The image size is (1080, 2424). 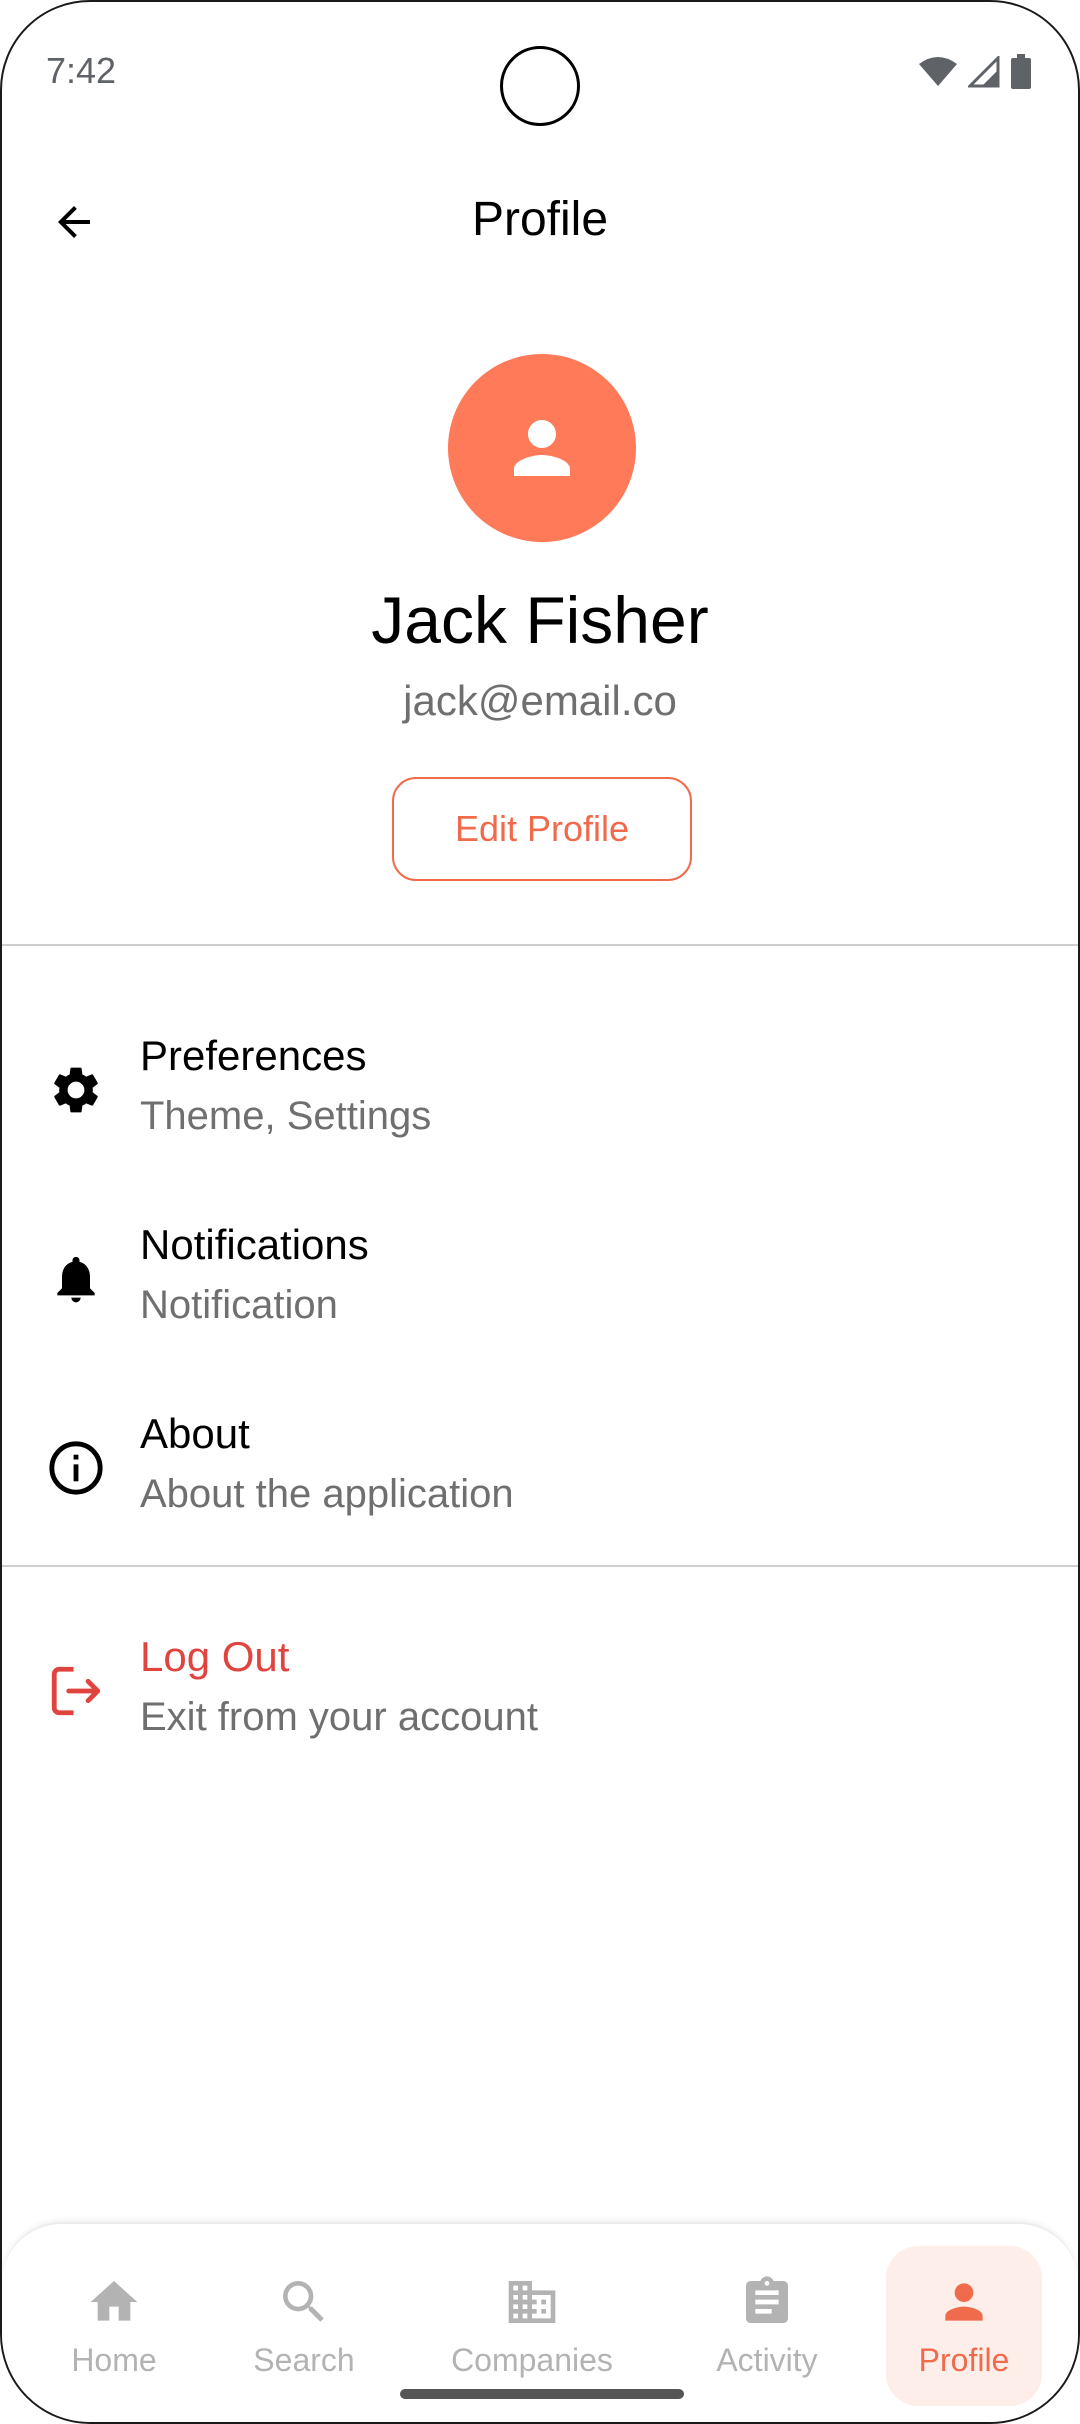 What do you see at coordinates (767, 2302) in the screenshot?
I see `clipboard-icon` at bounding box center [767, 2302].